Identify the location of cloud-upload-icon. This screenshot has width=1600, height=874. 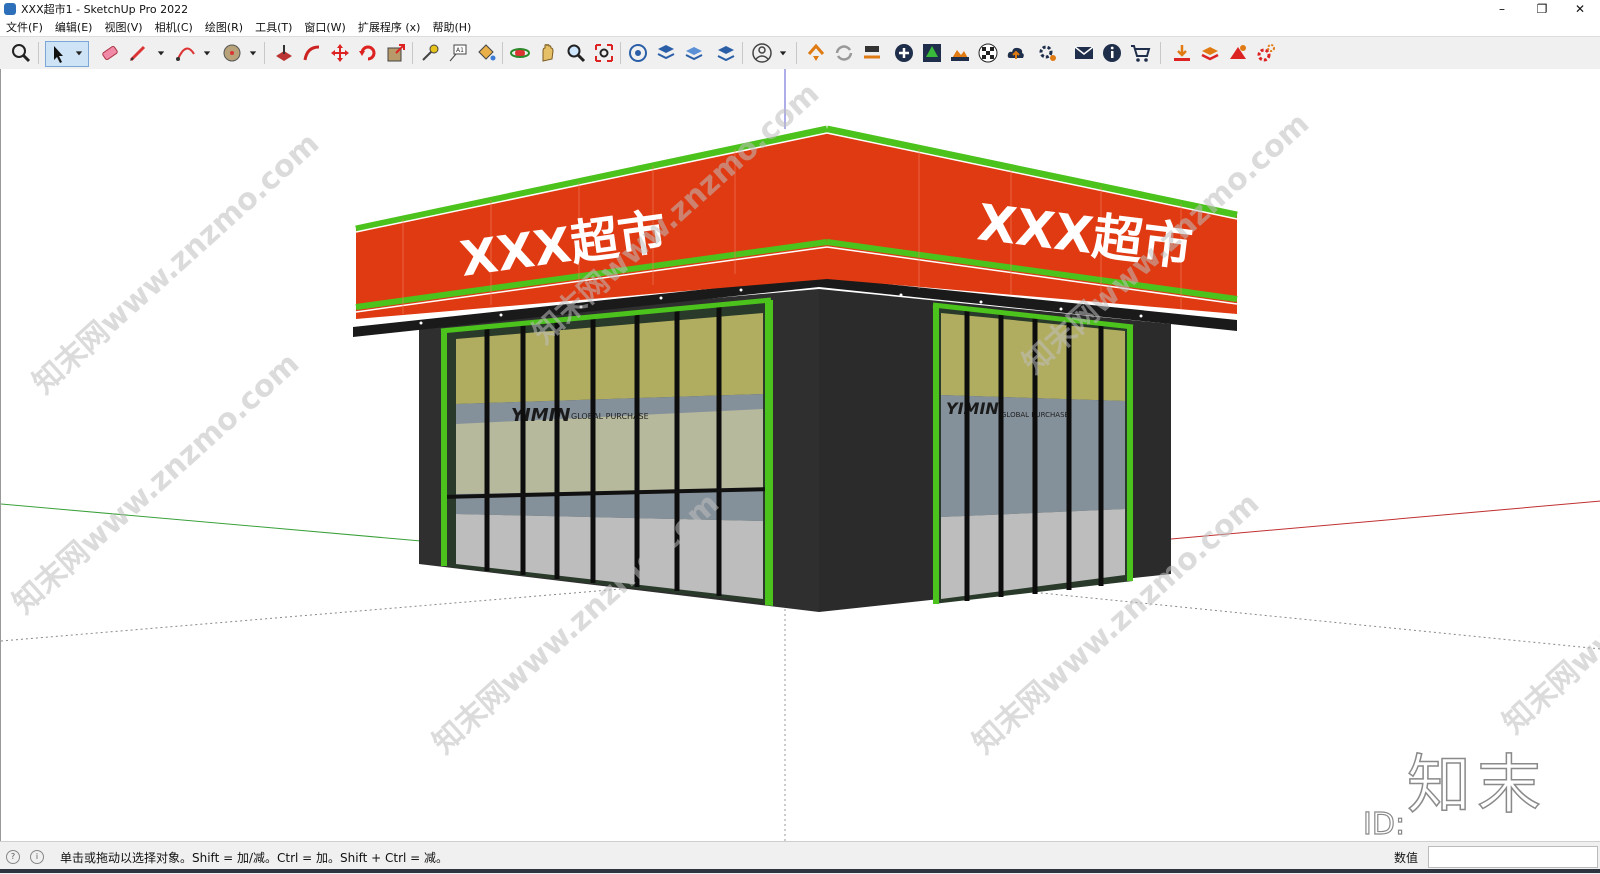
(1016, 53).